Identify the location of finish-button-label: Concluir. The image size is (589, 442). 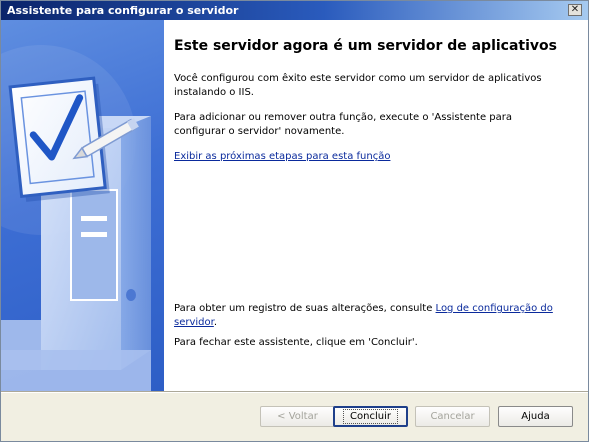
(370, 416).